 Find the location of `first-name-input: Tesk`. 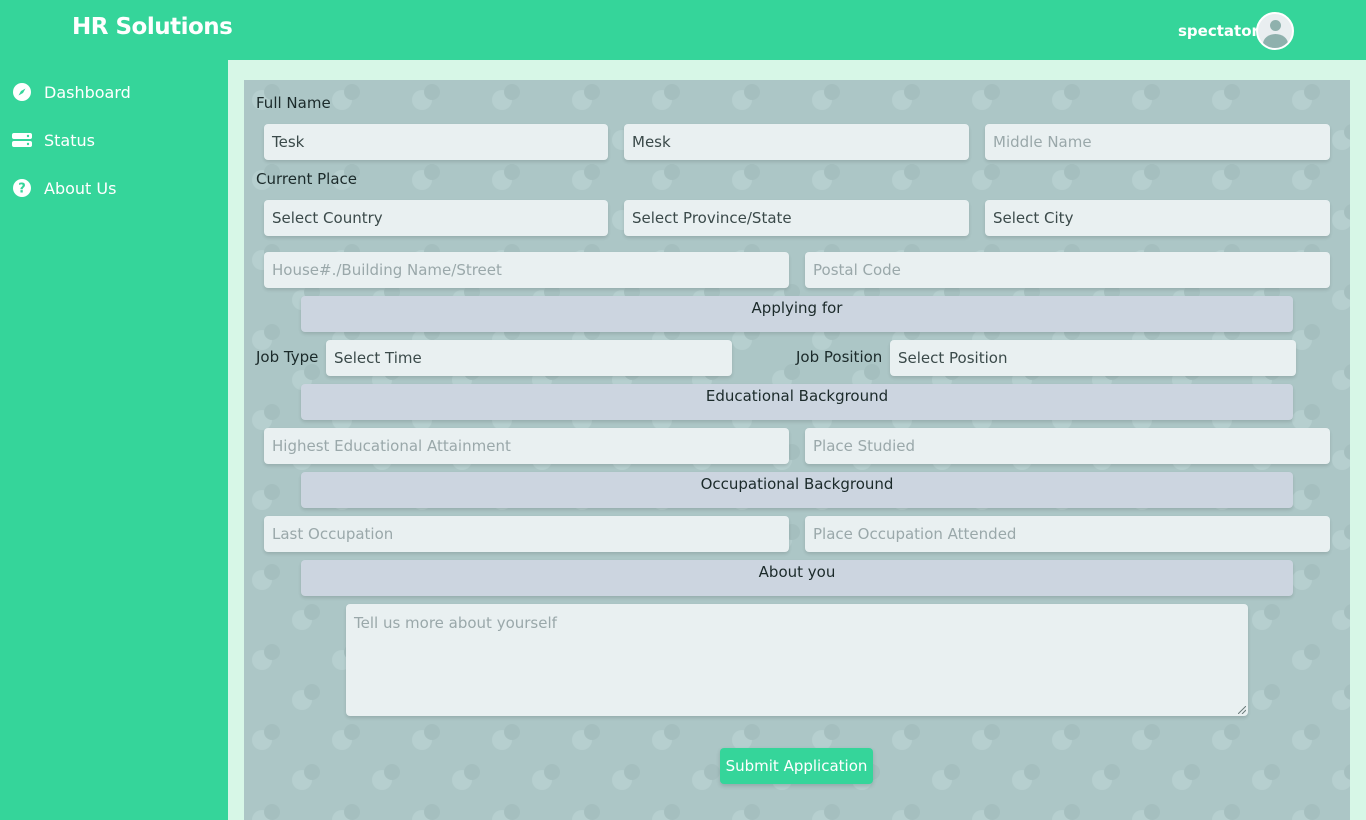

first-name-input: Tesk is located at coordinates (436, 142).